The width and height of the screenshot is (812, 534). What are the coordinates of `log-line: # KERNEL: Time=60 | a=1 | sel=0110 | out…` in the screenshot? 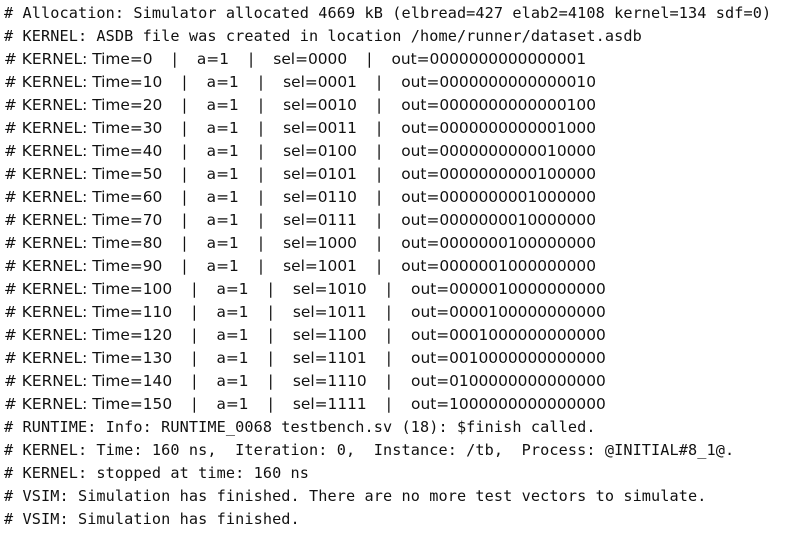 It's located at (300, 197).